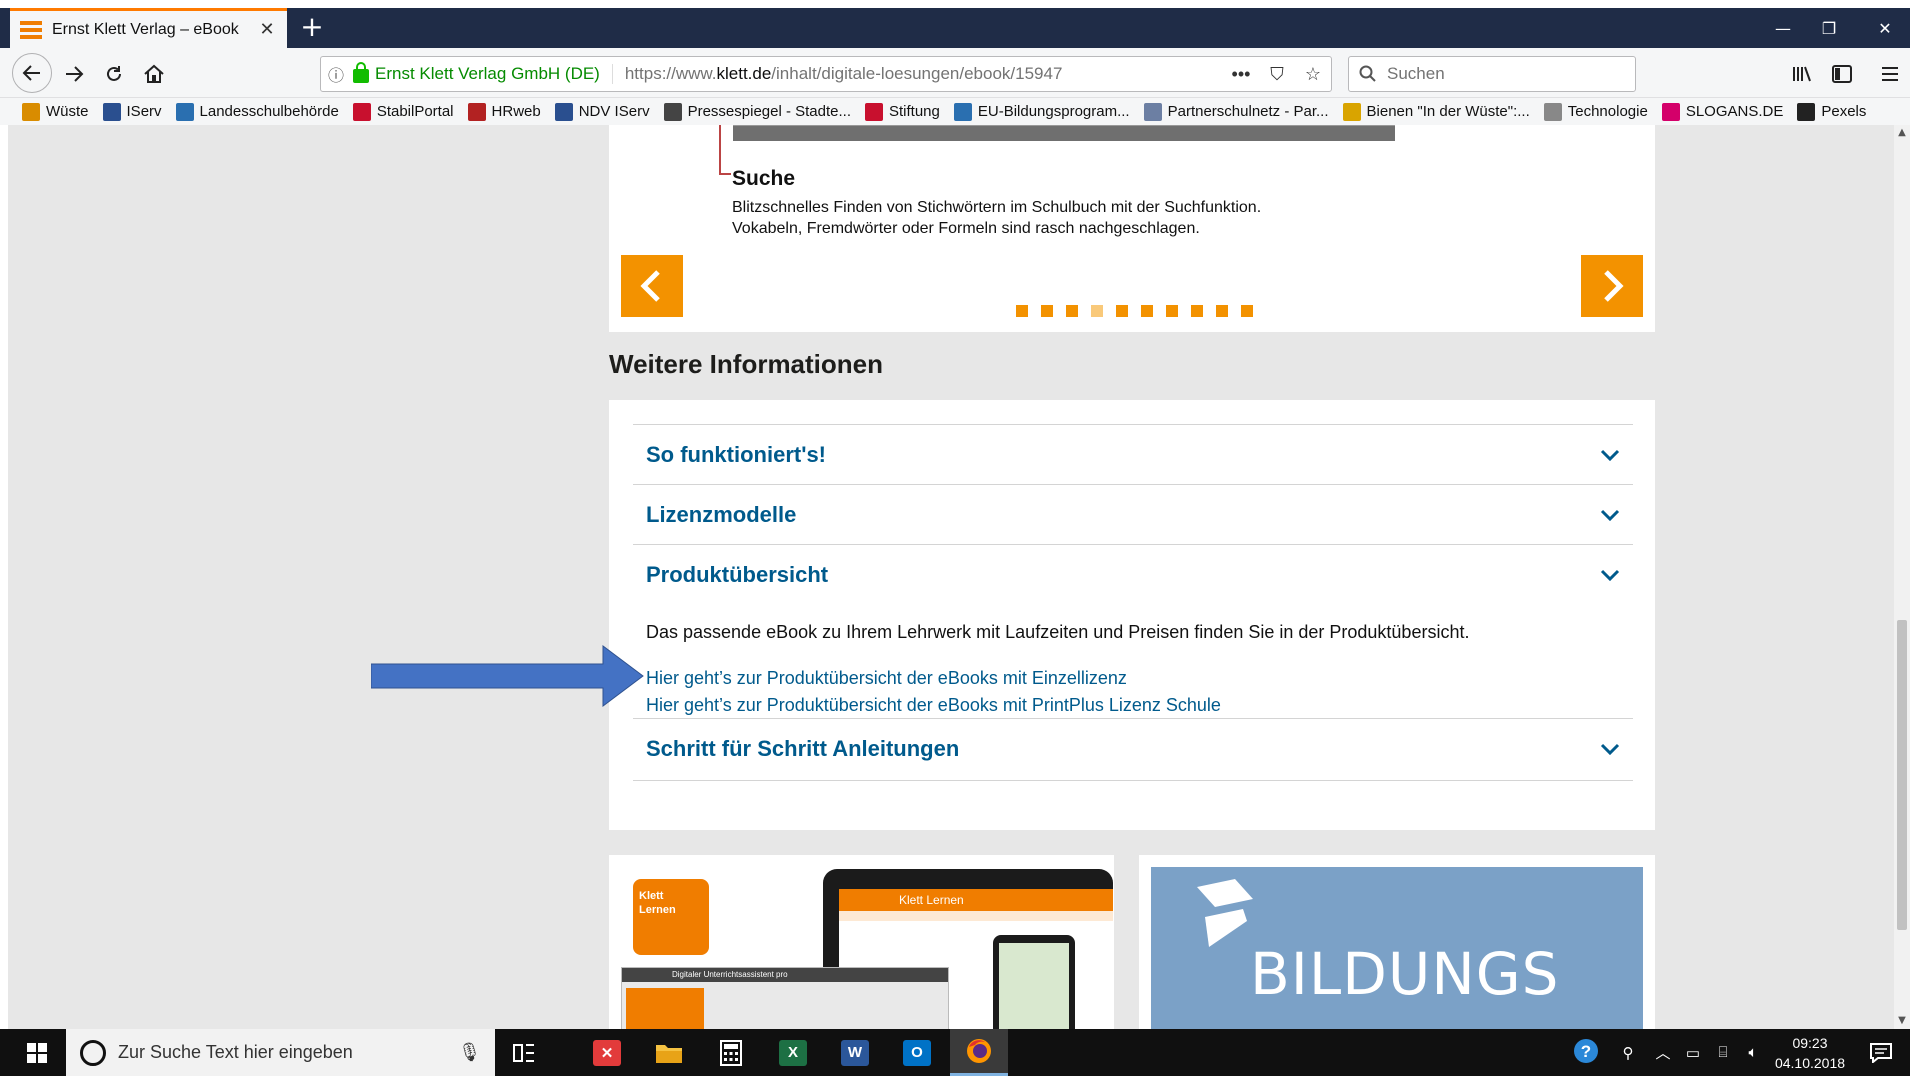 The width and height of the screenshot is (1910, 1076). What do you see at coordinates (1842, 74) in the screenshot?
I see `sidebar-button` at bounding box center [1842, 74].